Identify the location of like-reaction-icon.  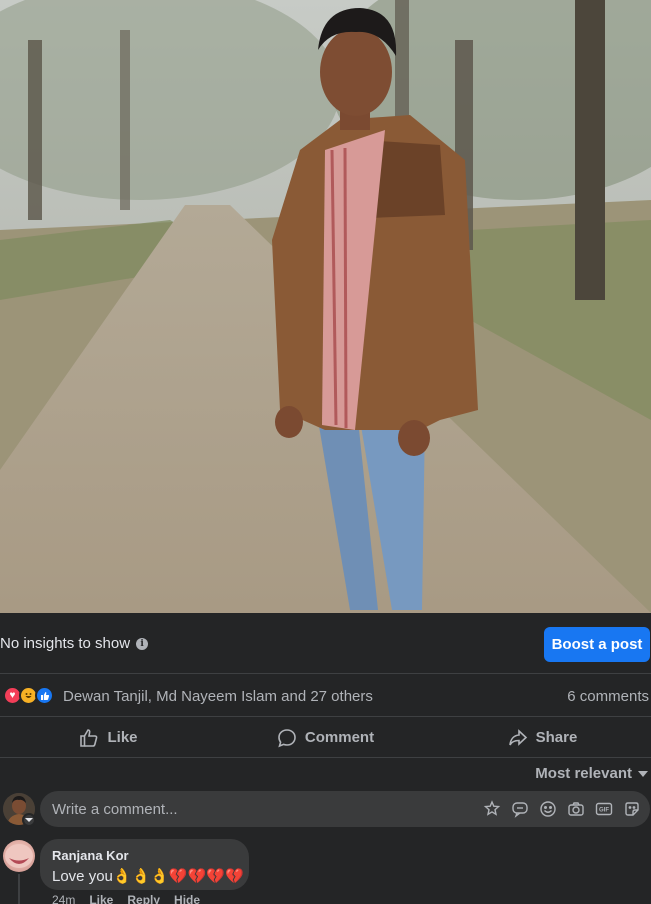
(44, 695).